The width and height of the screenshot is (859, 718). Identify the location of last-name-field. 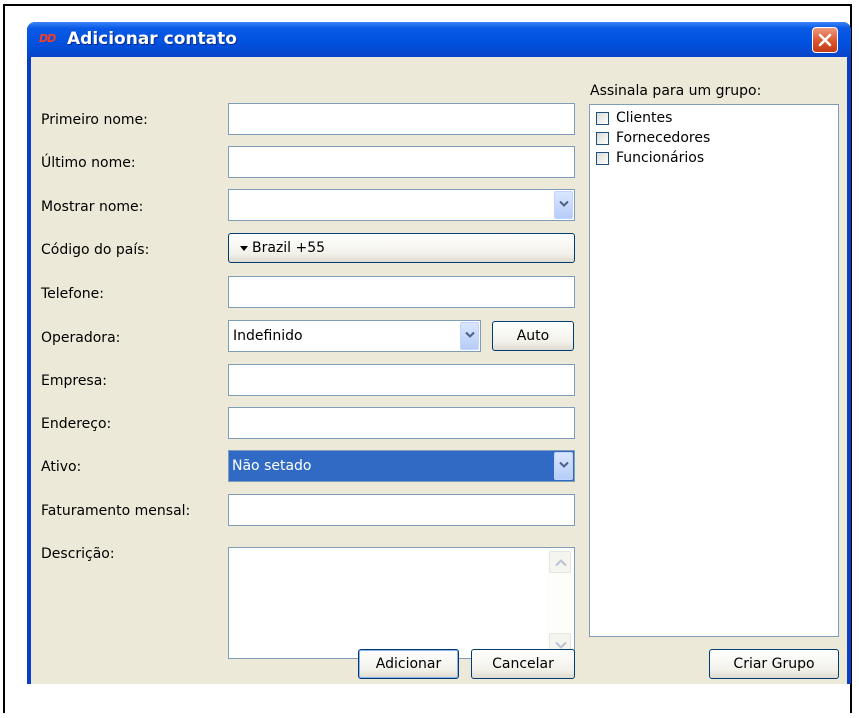
(401, 162).